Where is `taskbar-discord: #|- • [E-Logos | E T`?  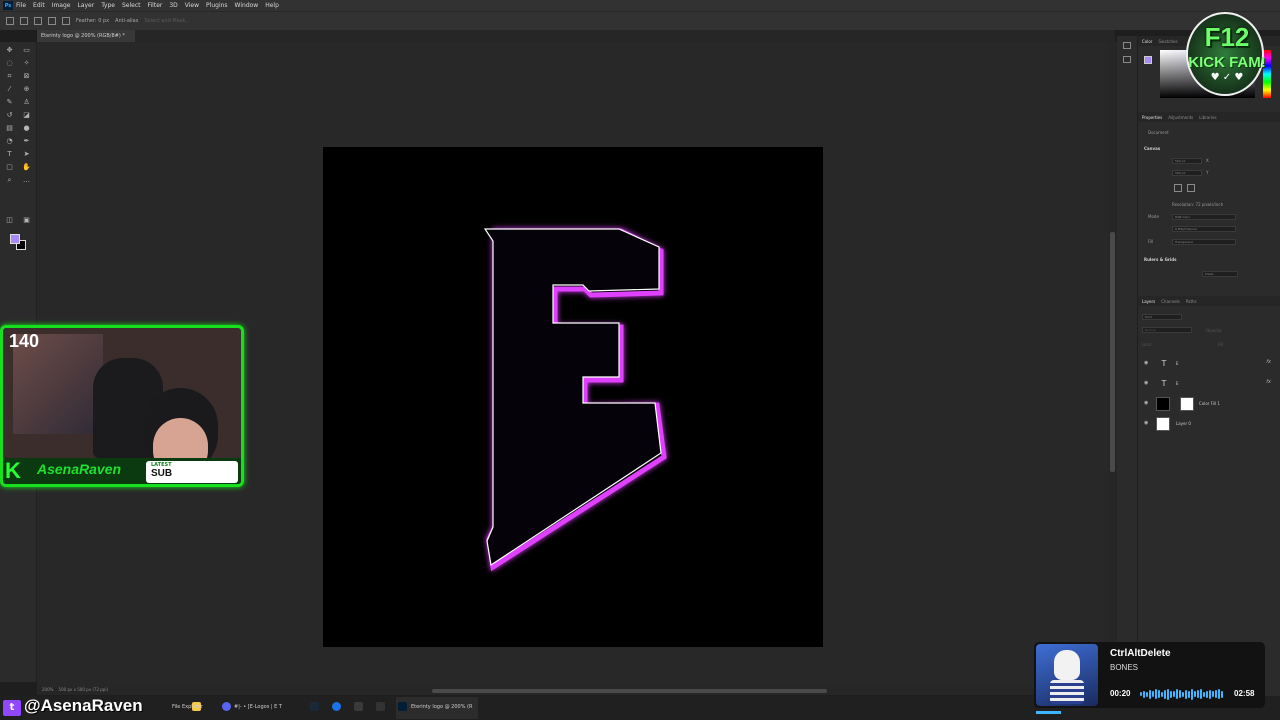 taskbar-discord: #|- • [E-Logos | E T is located at coordinates (258, 707).